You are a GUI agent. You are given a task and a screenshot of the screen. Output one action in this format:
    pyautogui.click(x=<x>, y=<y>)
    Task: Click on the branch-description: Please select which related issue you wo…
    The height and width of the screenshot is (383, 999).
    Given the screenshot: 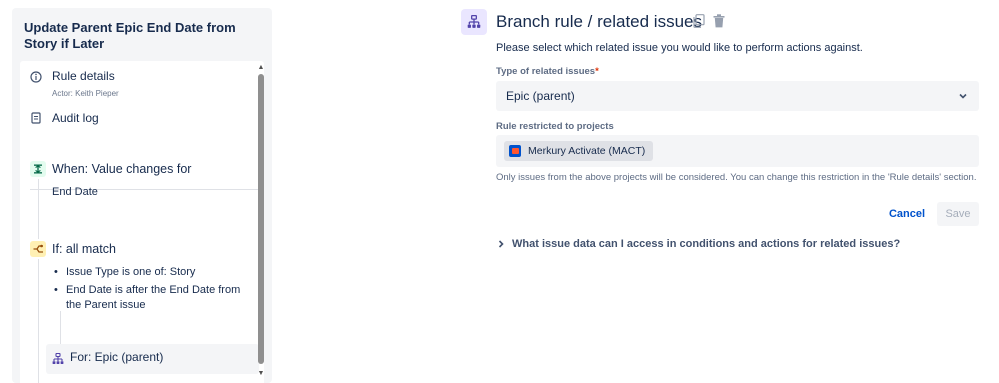 What is the action you would take?
    pyautogui.click(x=679, y=48)
    